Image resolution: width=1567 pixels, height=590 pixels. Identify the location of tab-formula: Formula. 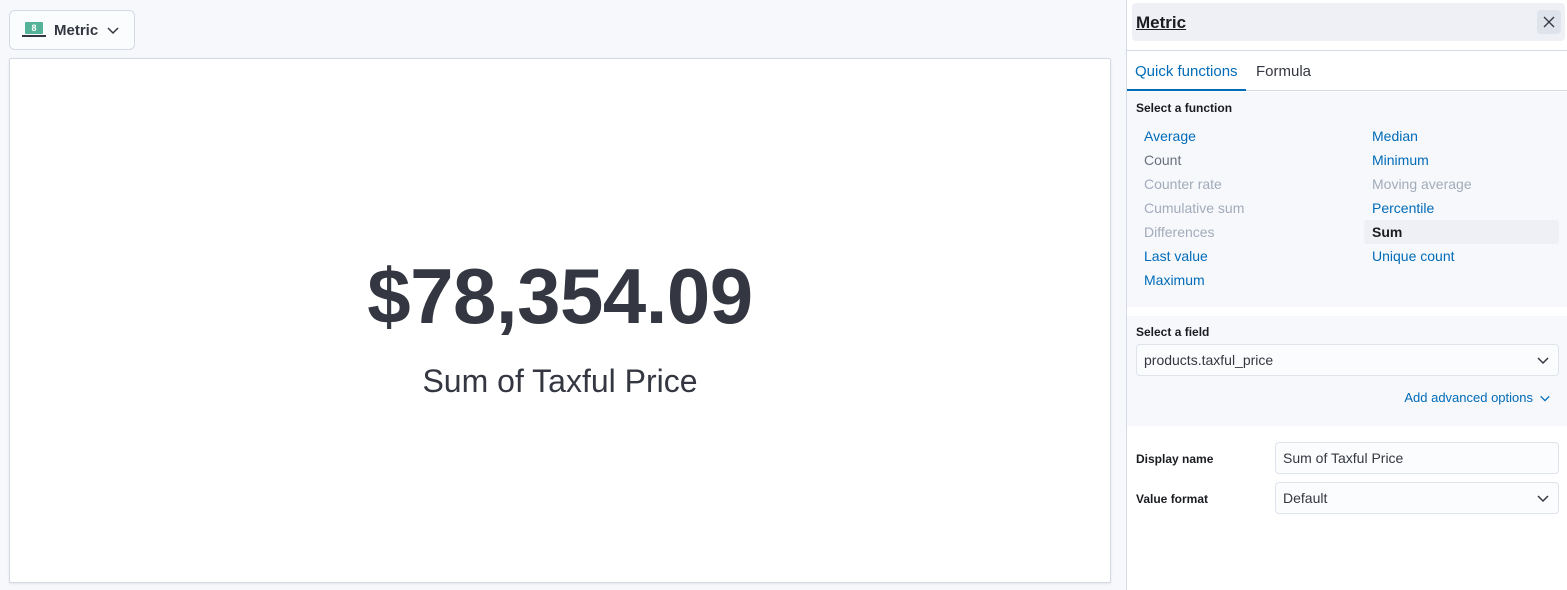
(1283, 73).